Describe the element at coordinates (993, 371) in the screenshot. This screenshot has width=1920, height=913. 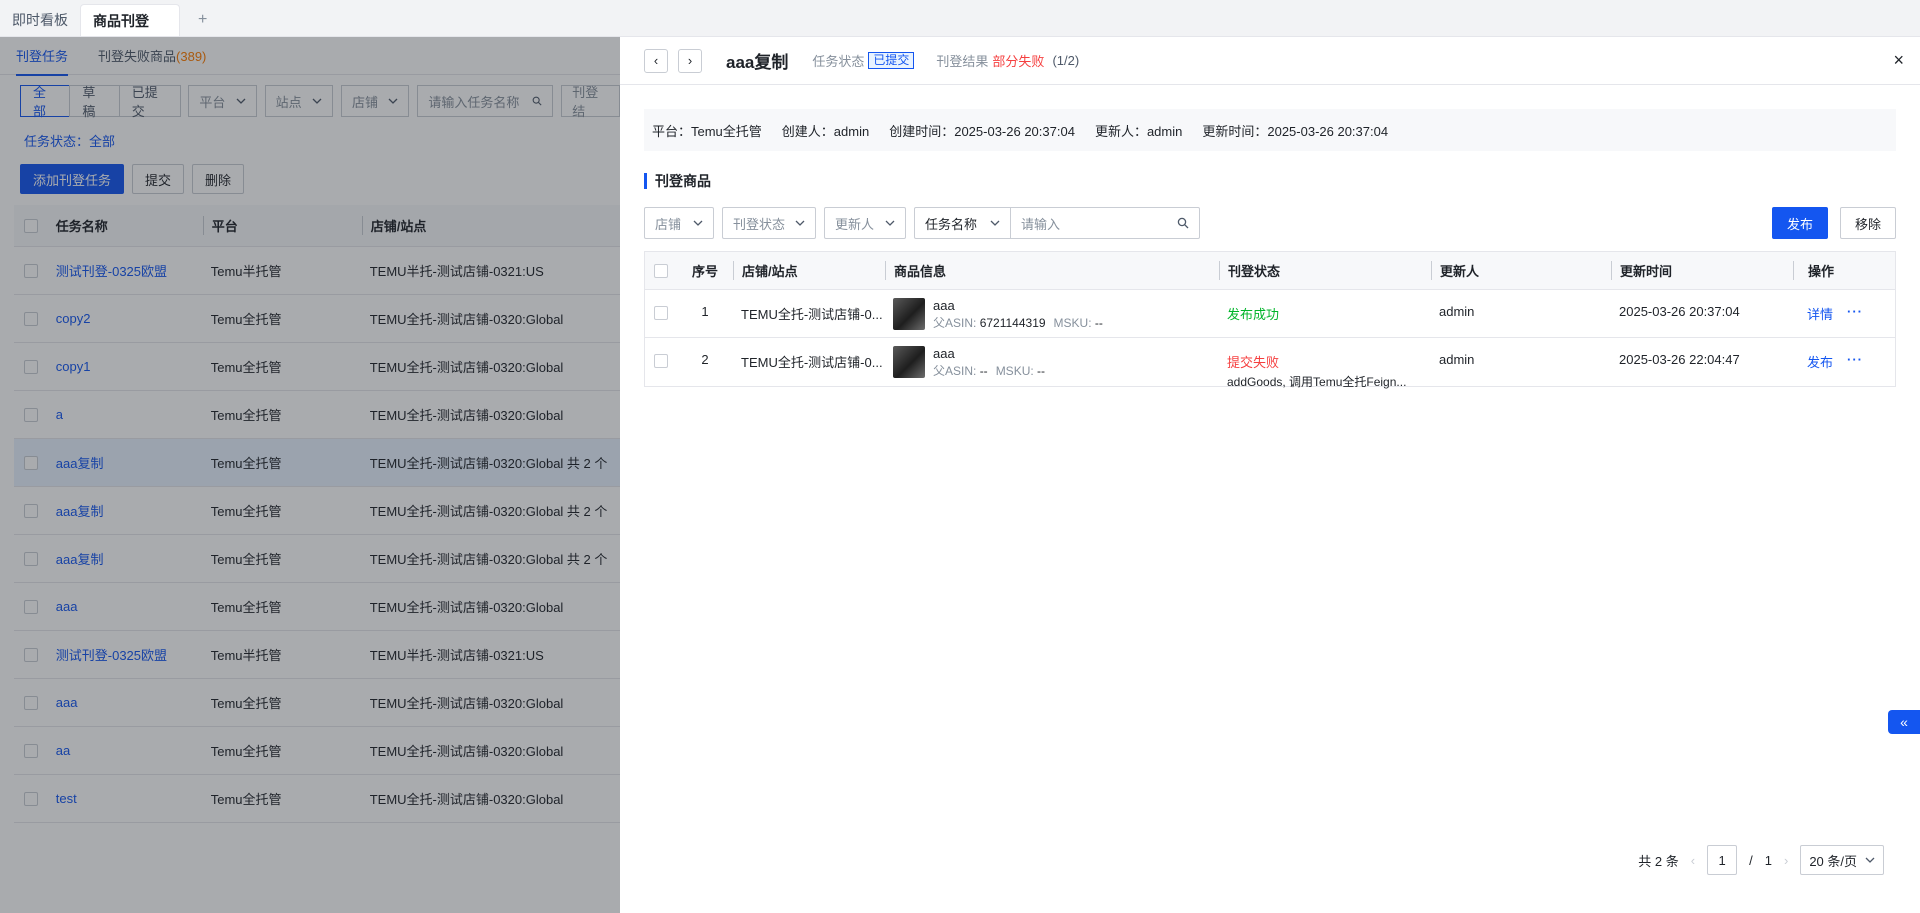
I see `product-asin-line: 父ASIN: -- MSKU: --` at that location.